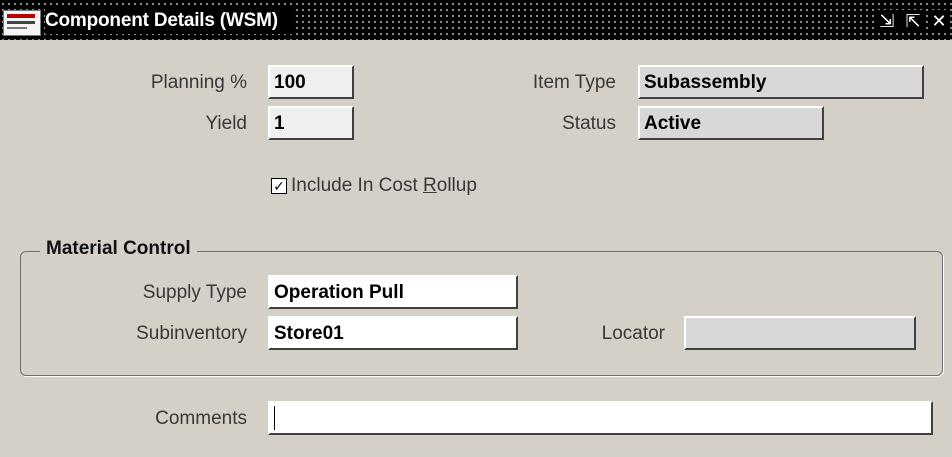  I want to click on mnemonic-r: R, so click(430, 185).